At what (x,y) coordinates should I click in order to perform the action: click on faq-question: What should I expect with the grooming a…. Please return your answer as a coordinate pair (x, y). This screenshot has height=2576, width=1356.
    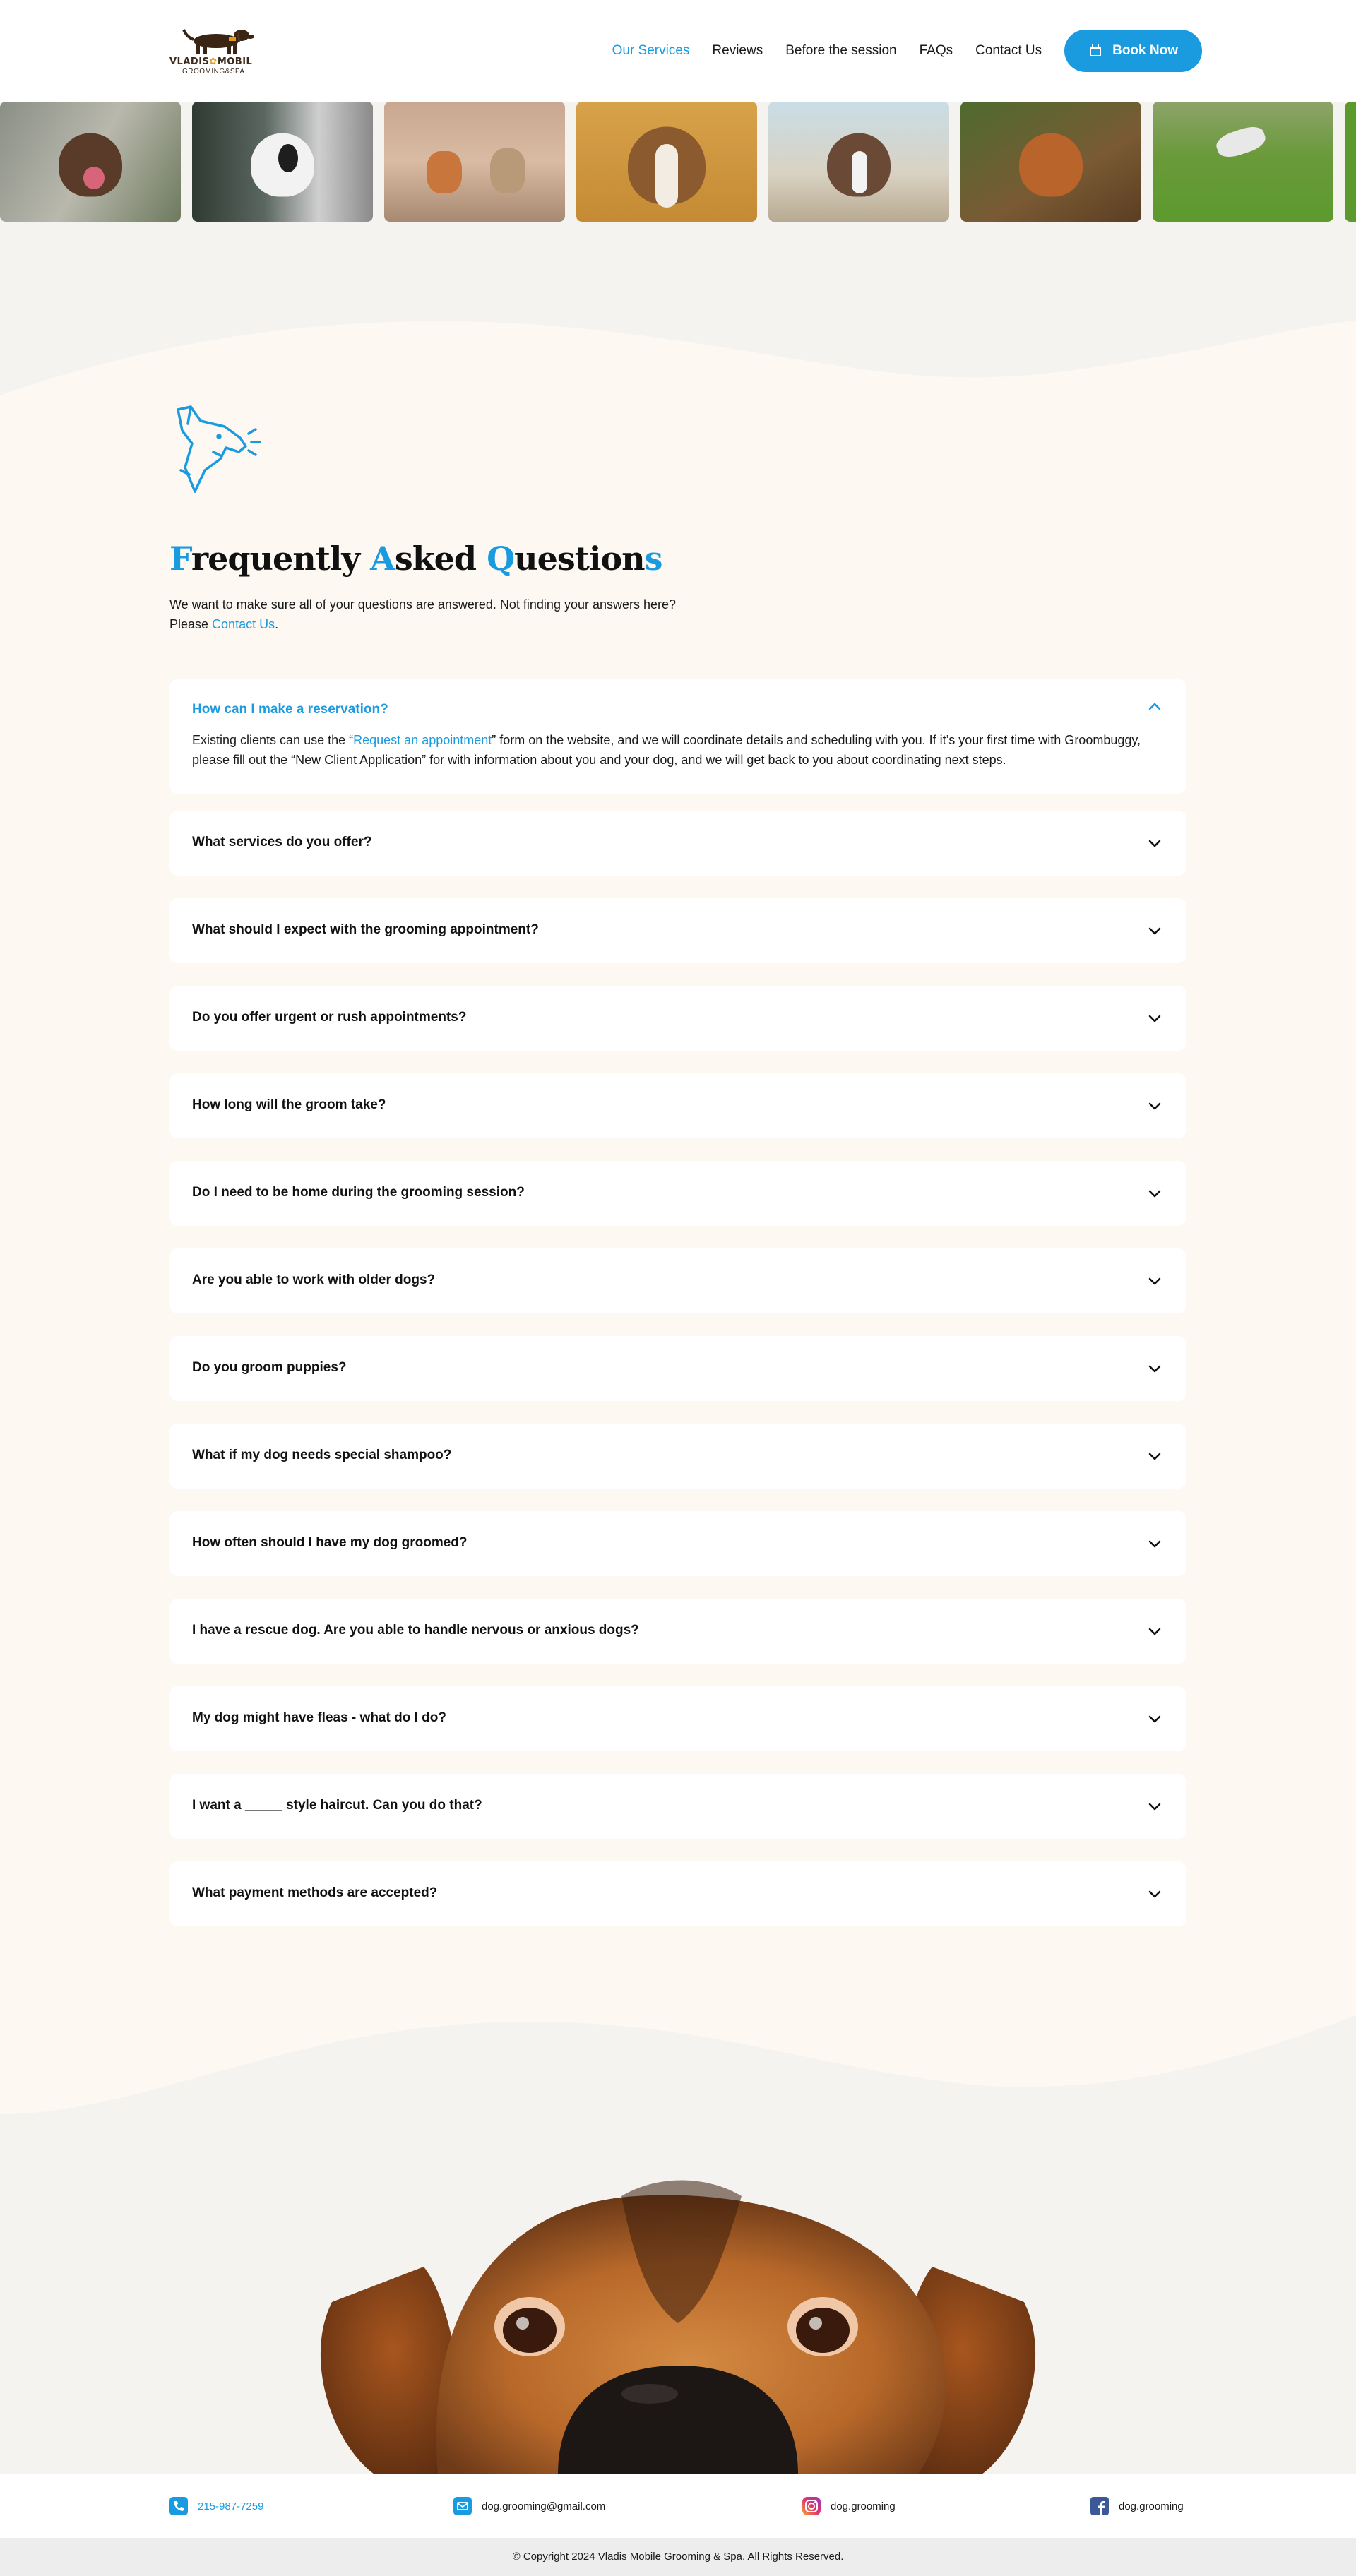
    Looking at the image, I should click on (365, 930).